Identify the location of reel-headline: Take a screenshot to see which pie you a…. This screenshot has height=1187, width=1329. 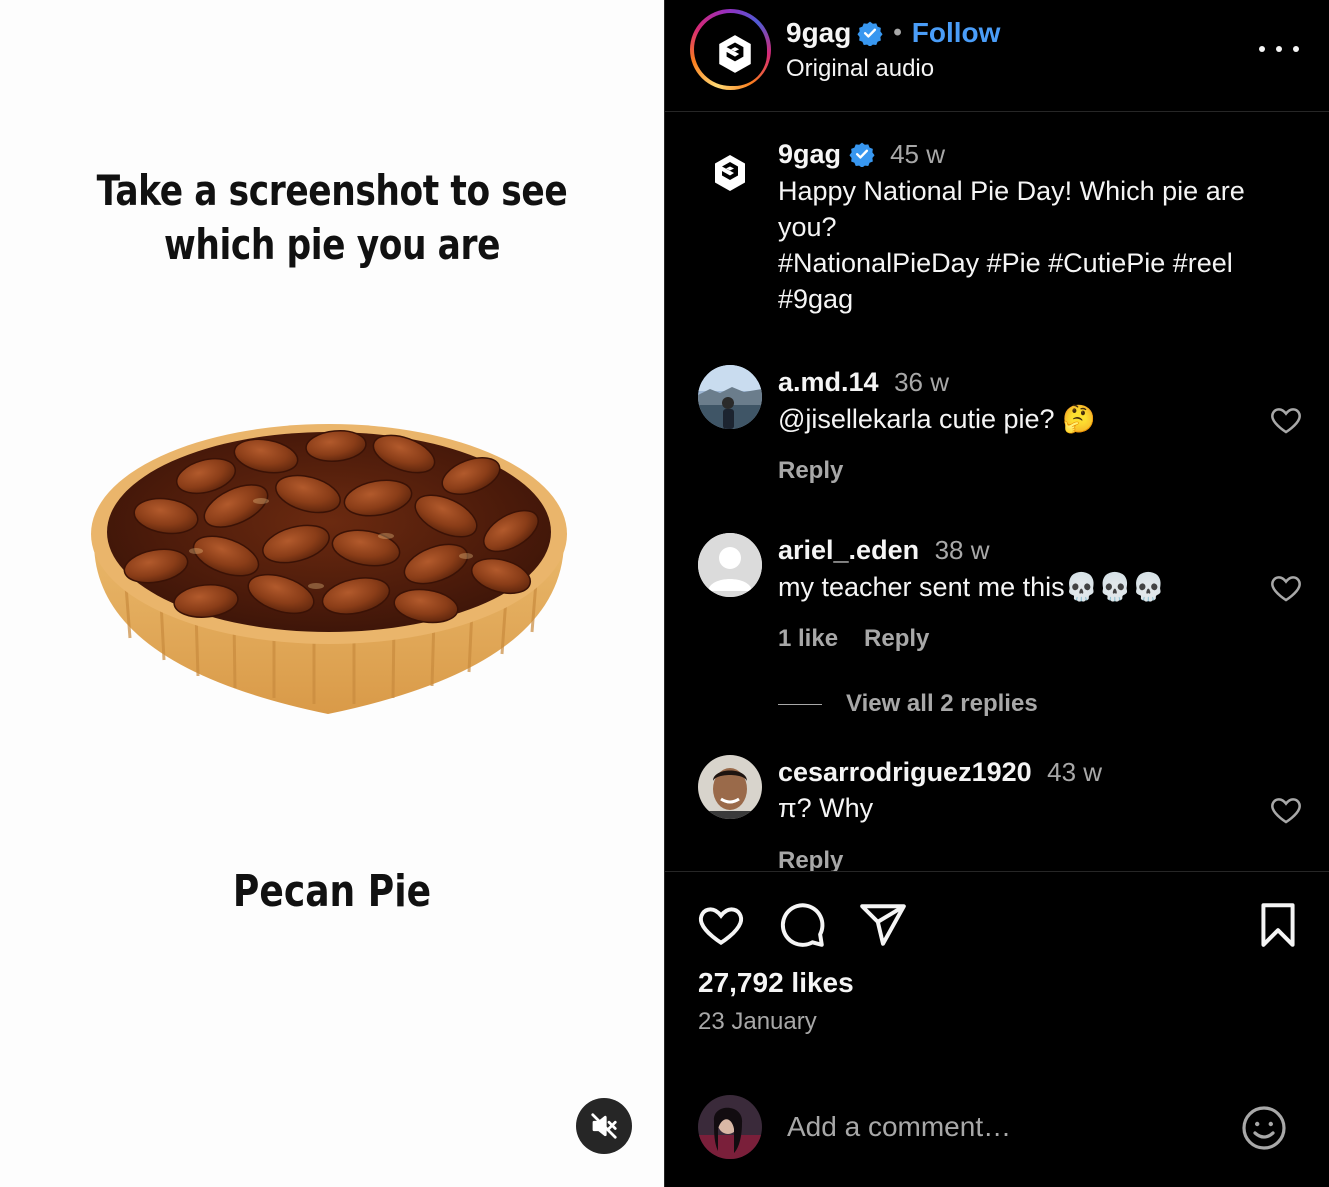
(332, 218).